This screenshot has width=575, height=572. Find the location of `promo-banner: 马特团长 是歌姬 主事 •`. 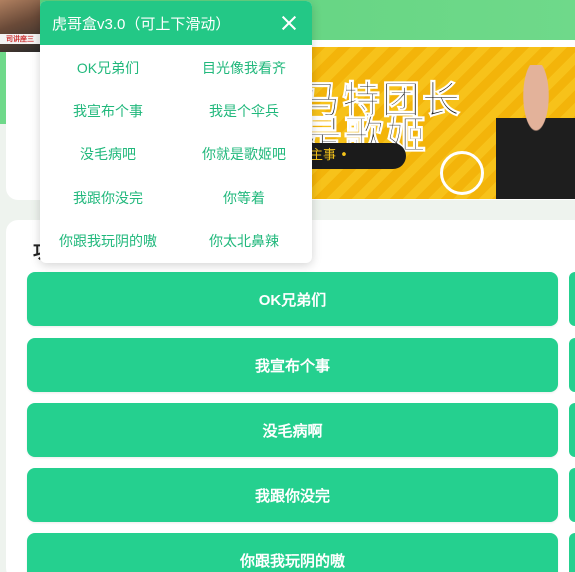

promo-banner: 马特团长 是歌姬 主事 • is located at coordinates (437, 123).